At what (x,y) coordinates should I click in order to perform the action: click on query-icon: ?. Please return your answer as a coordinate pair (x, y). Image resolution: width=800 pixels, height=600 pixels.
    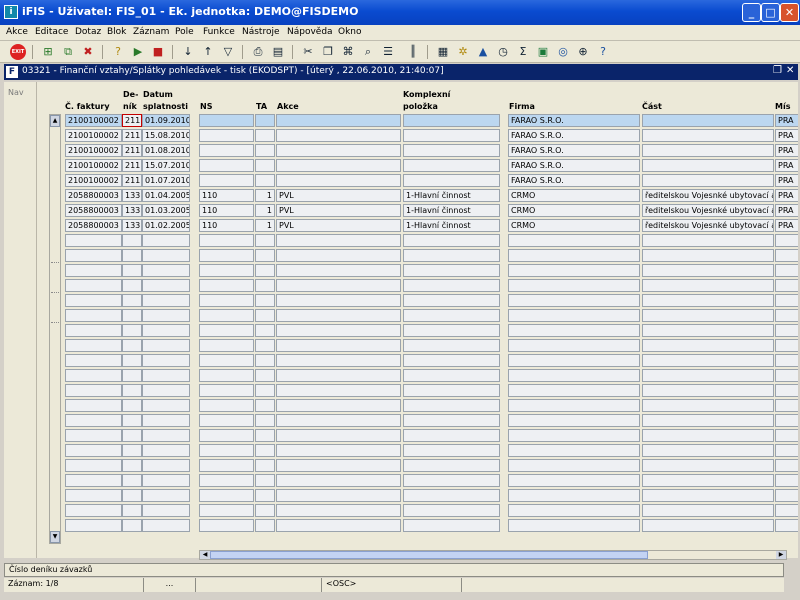
    Looking at the image, I should click on (118, 52).